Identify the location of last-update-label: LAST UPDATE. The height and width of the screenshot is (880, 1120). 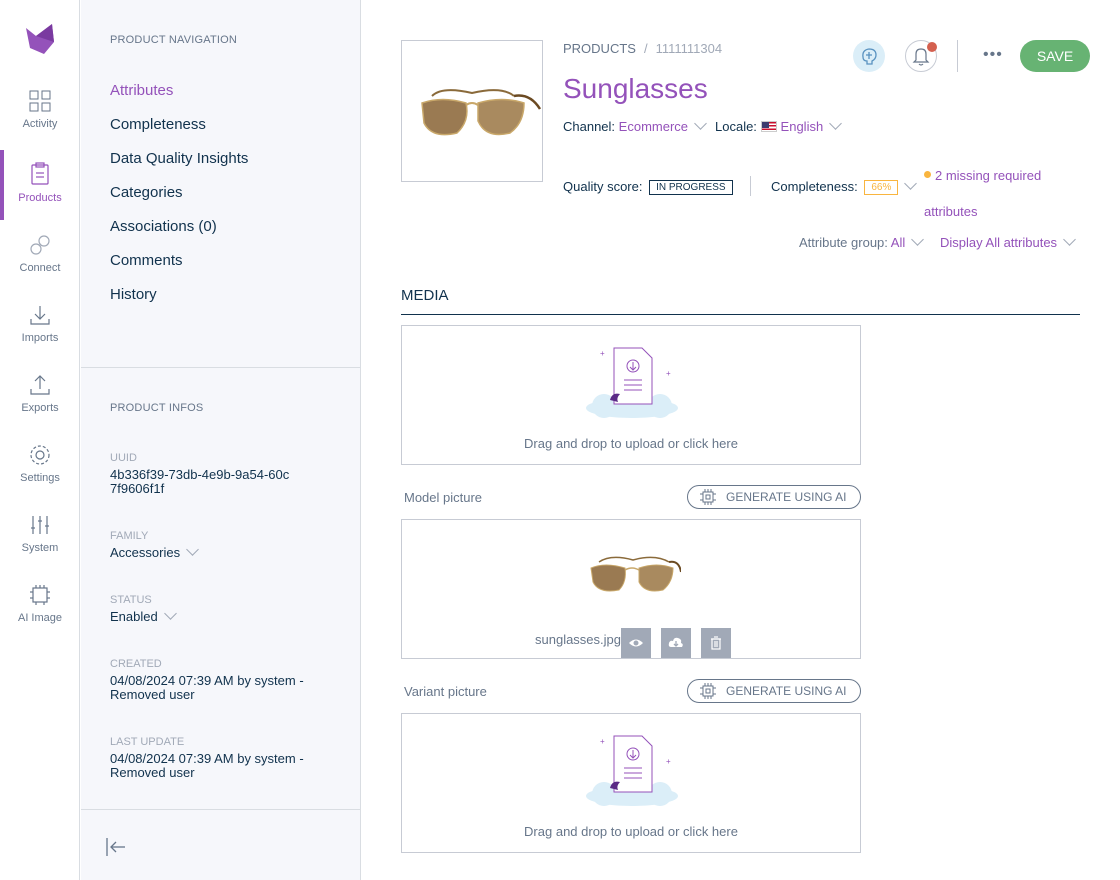
(147, 742).